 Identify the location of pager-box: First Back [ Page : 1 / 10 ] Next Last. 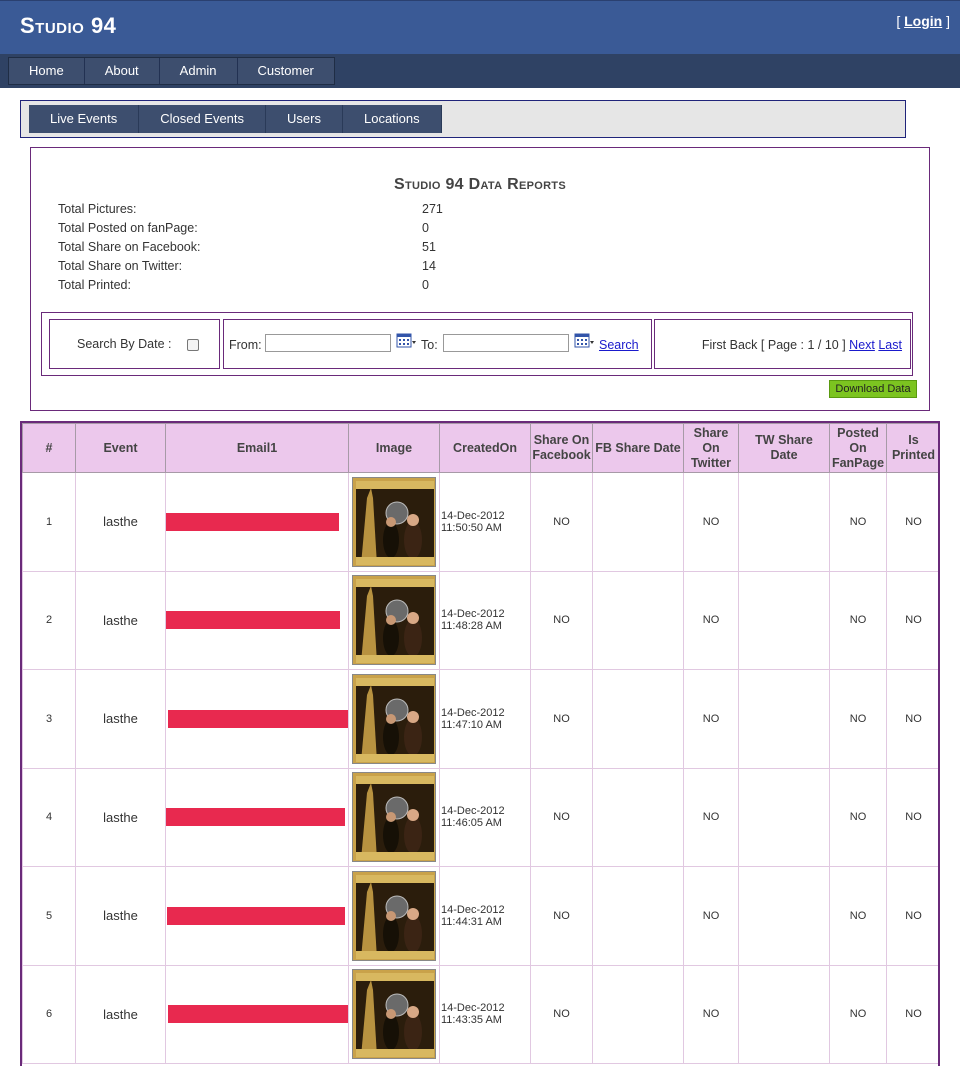
(782, 344).